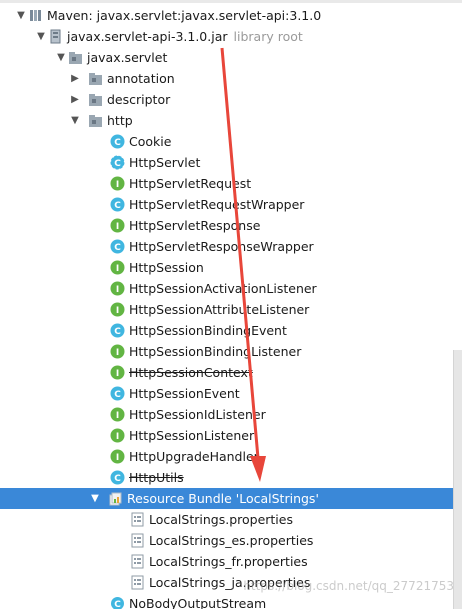 The height and width of the screenshot is (609, 462). Describe the element at coordinates (223, 498) in the screenshot. I see `tree-node-label: Resource Bundle 'LocalStrings'` at that location.